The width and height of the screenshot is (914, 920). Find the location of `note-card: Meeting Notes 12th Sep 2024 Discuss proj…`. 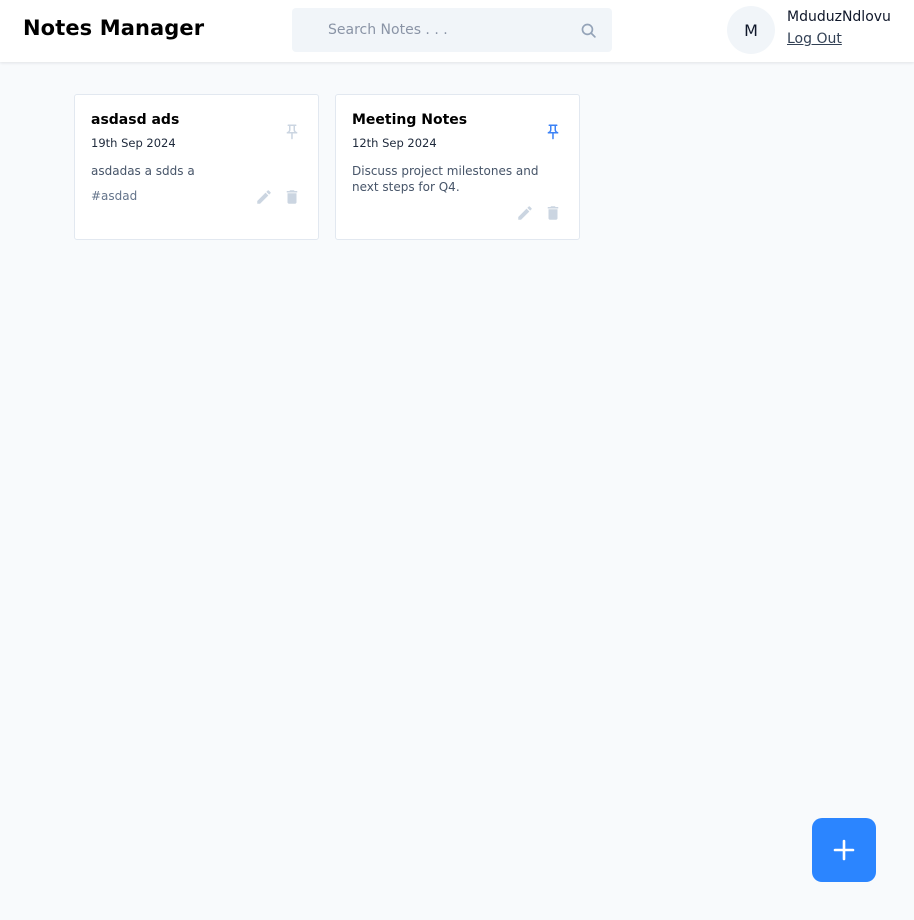

note-card: Meeting Notes 12th Sep 2024 Discuss proj… is located at coordinates (457, 167).